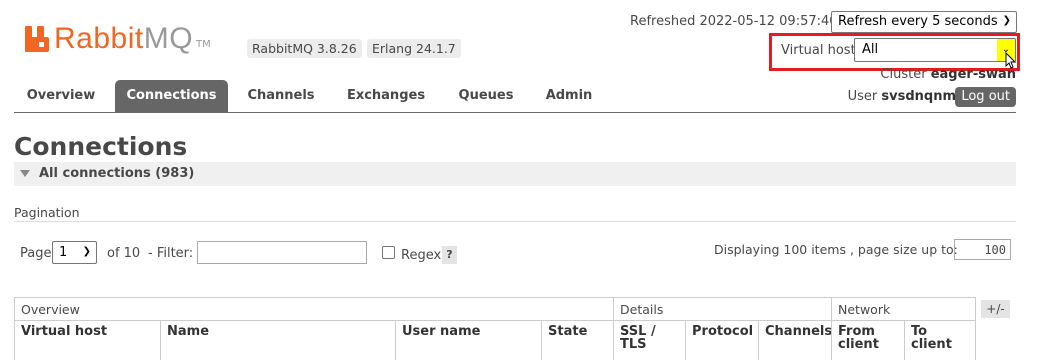 Image resolution: width=1038 pixels, height=360 pixels. What do you see at coordinates (171, 96) in the screenshot?
I see `tab-connections: Connections` at bounding box center [171, 96].